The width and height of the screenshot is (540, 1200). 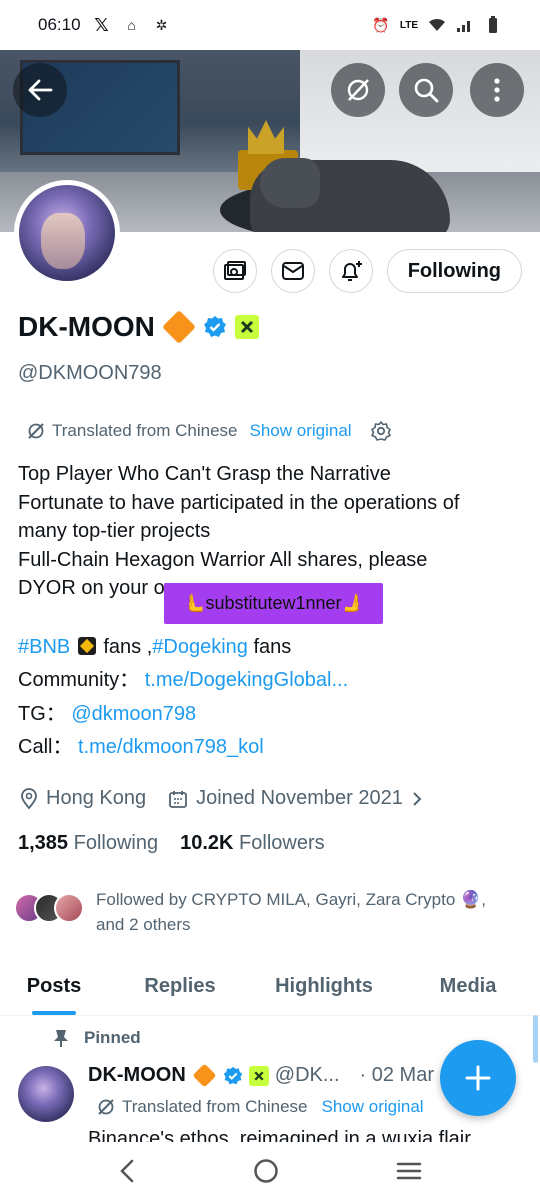 I want to click on call-link: t.me/dkmoon798_kol, so click(x=171, y=747).